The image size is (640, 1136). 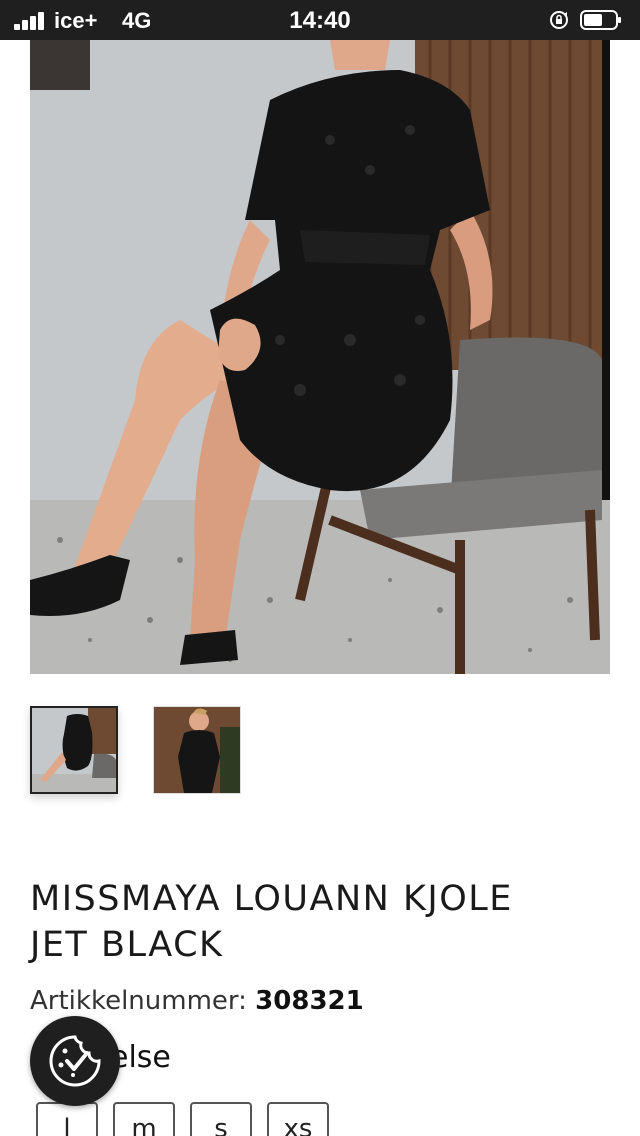 I want to click on cookie-check-icon, so click(x=75, y=1061).